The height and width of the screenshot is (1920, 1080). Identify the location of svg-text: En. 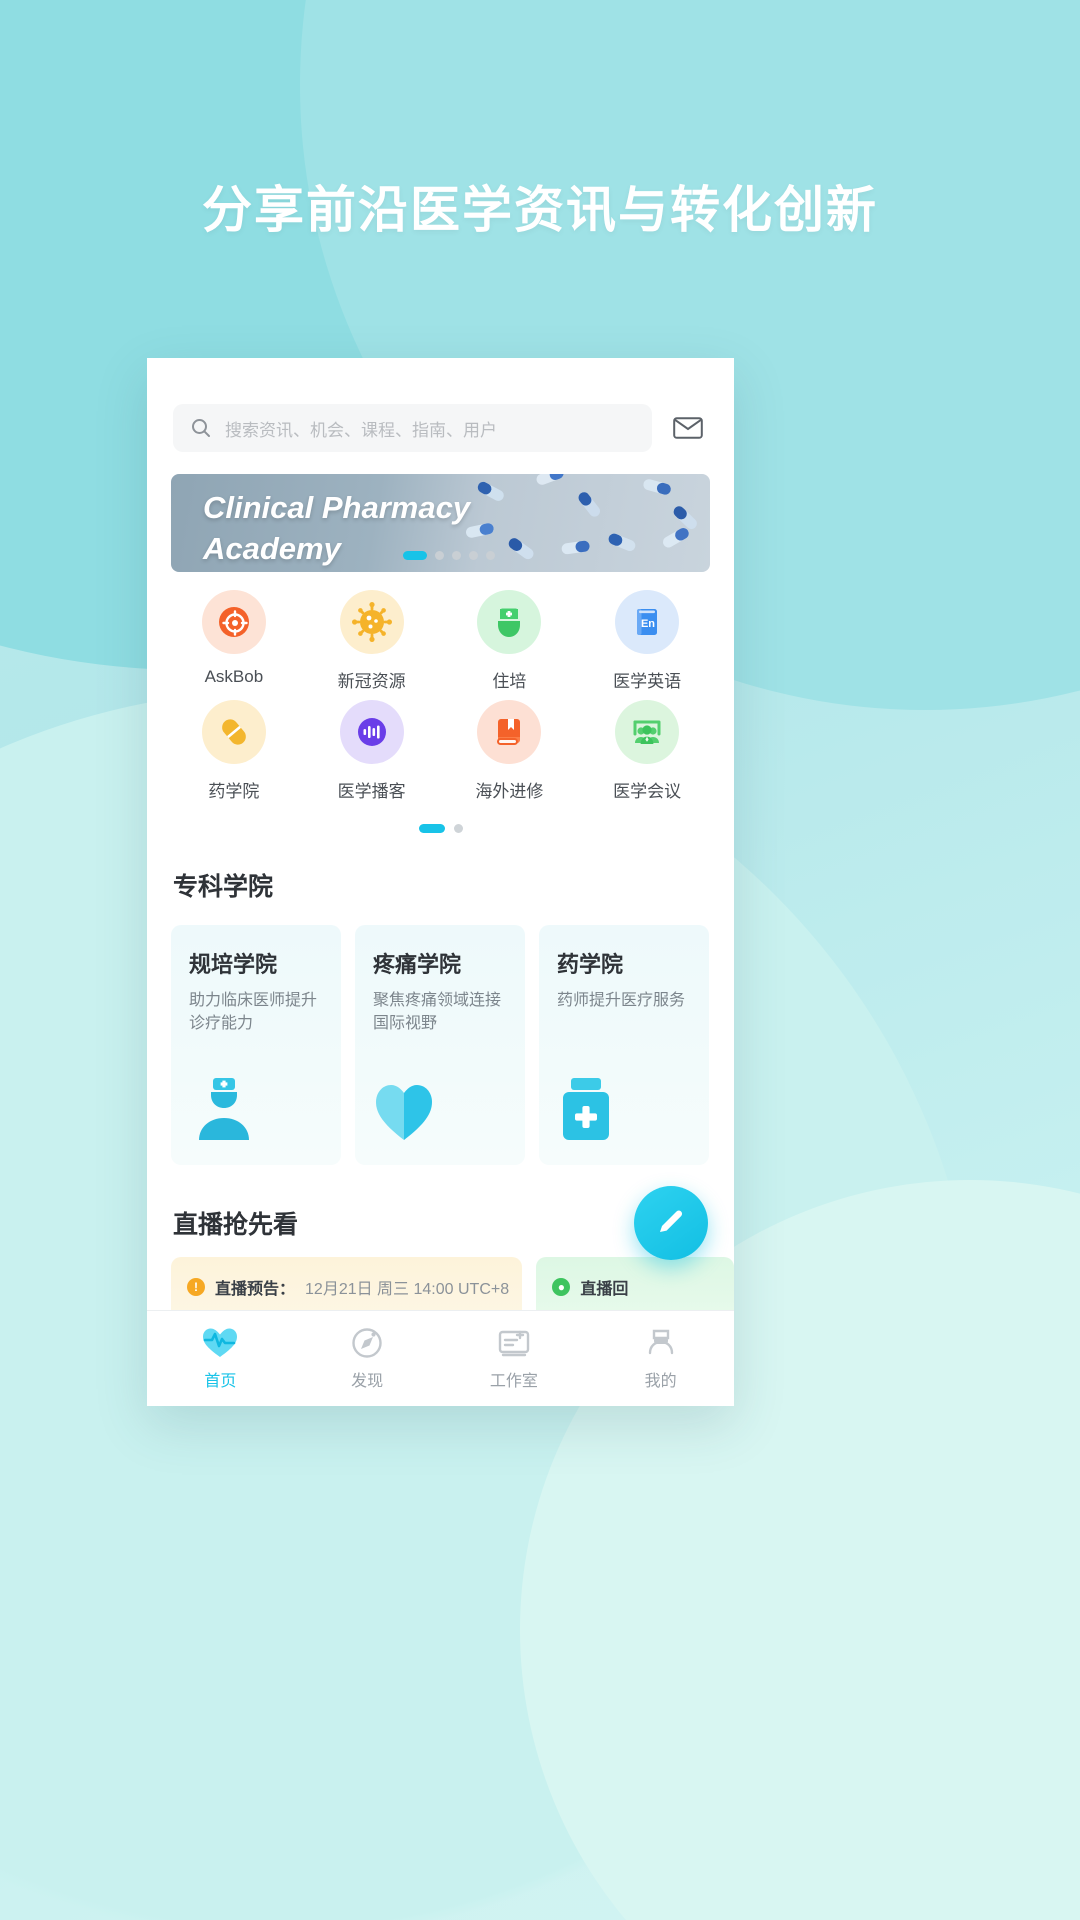
(648, 624).